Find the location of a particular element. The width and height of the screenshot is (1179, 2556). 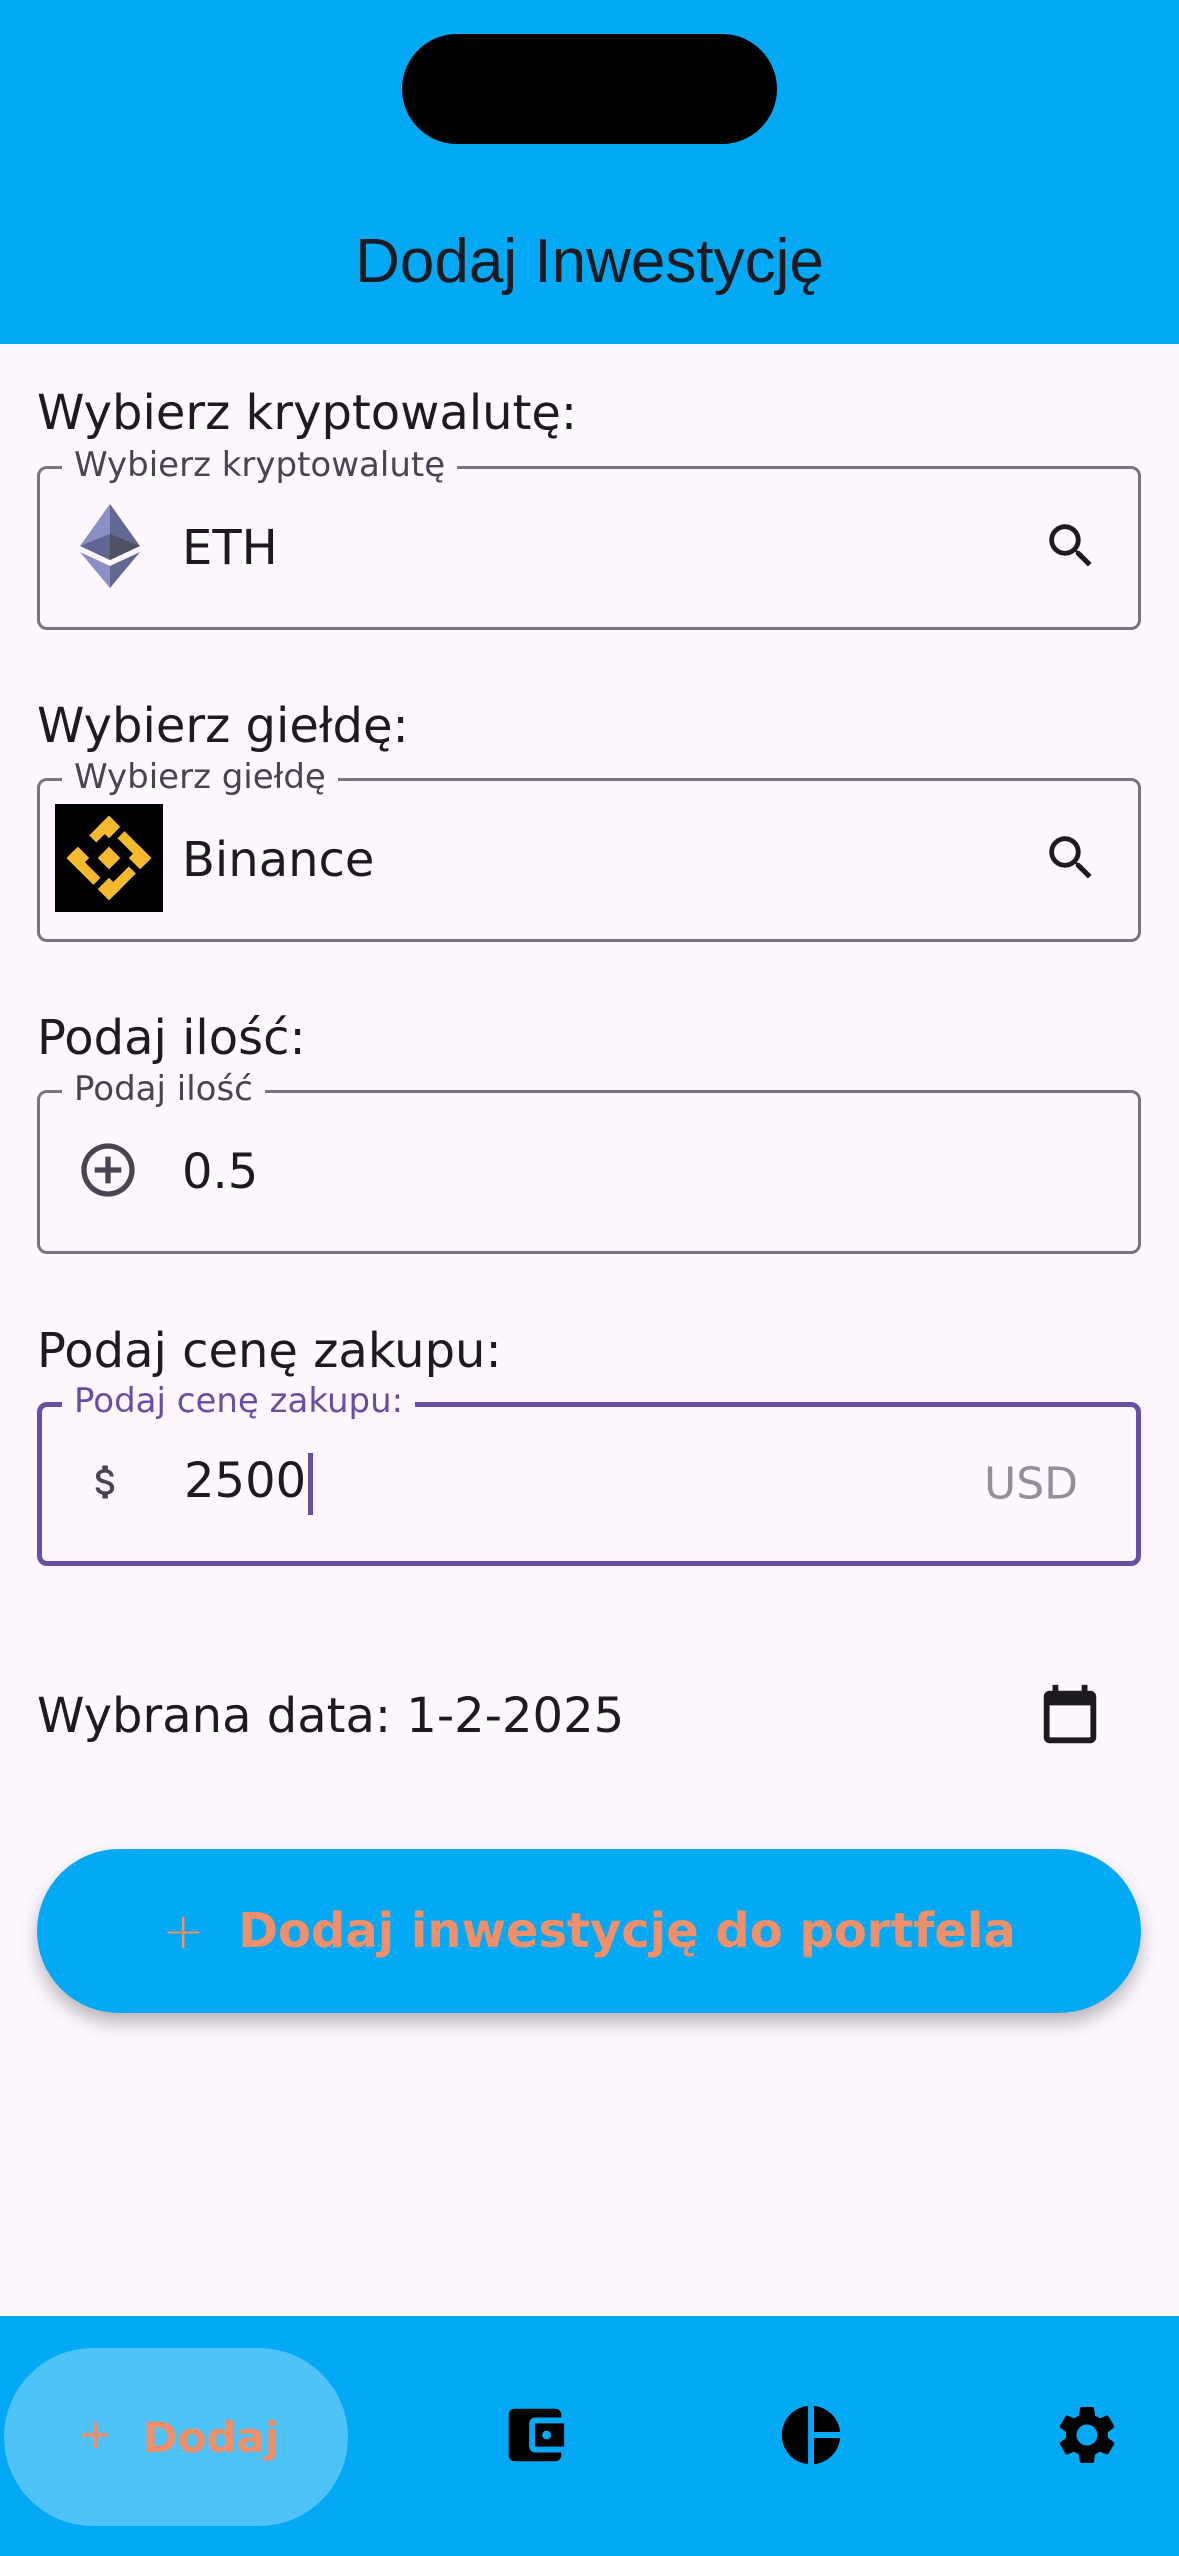

calendar-icon is located at coordinates (1070, 1719).